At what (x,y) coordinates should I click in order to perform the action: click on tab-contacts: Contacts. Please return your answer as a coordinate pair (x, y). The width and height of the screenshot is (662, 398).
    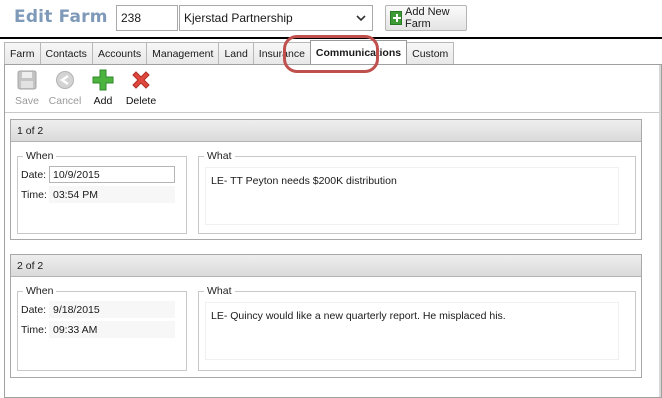
    Looking at the image, I should click on (66, 53).